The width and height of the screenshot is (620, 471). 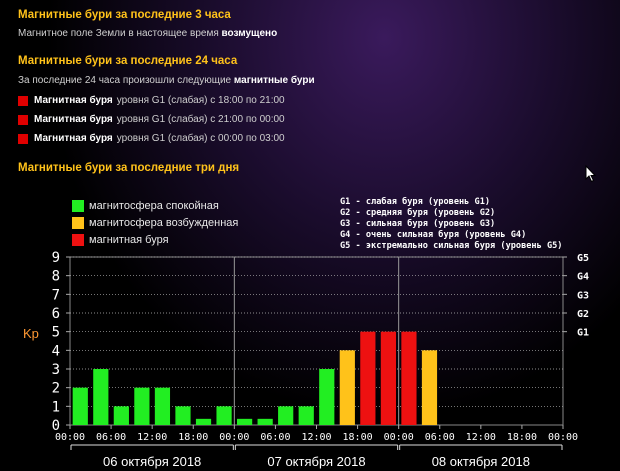 I want to click on y-tick-label: 5, so click(x=56, y=333).